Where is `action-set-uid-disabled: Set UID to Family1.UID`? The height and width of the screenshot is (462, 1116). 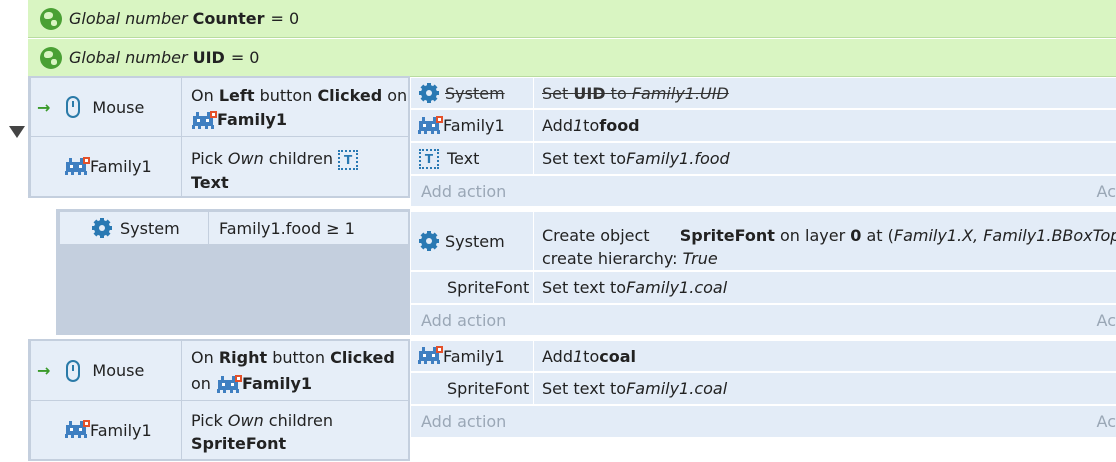
action-set-uid-disabled: Set UID to Family1.UID is located at coordinates (825, 93).